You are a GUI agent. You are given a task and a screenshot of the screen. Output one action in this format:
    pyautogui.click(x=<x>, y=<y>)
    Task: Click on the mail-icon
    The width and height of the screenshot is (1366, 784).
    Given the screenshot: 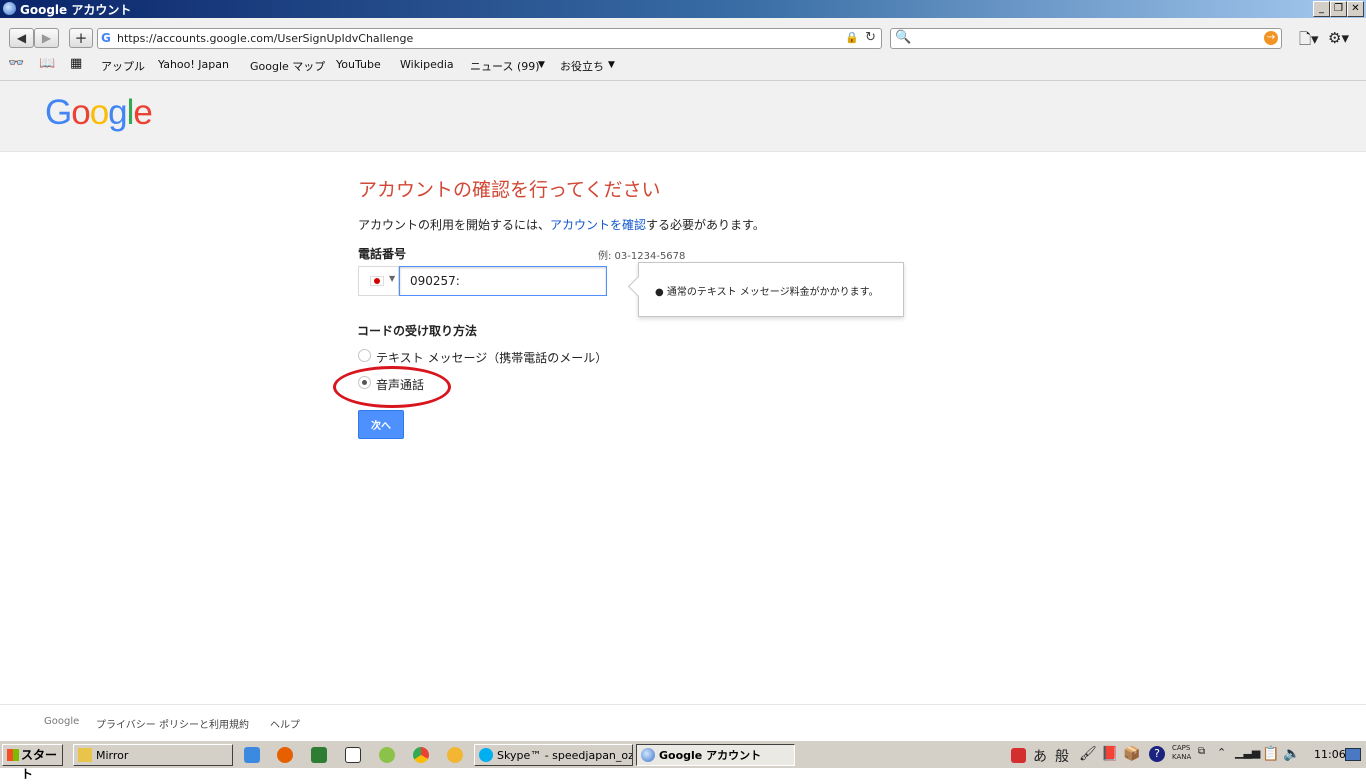 What is the action you would take?
    pyautogui.click(x=353, y=755)
    